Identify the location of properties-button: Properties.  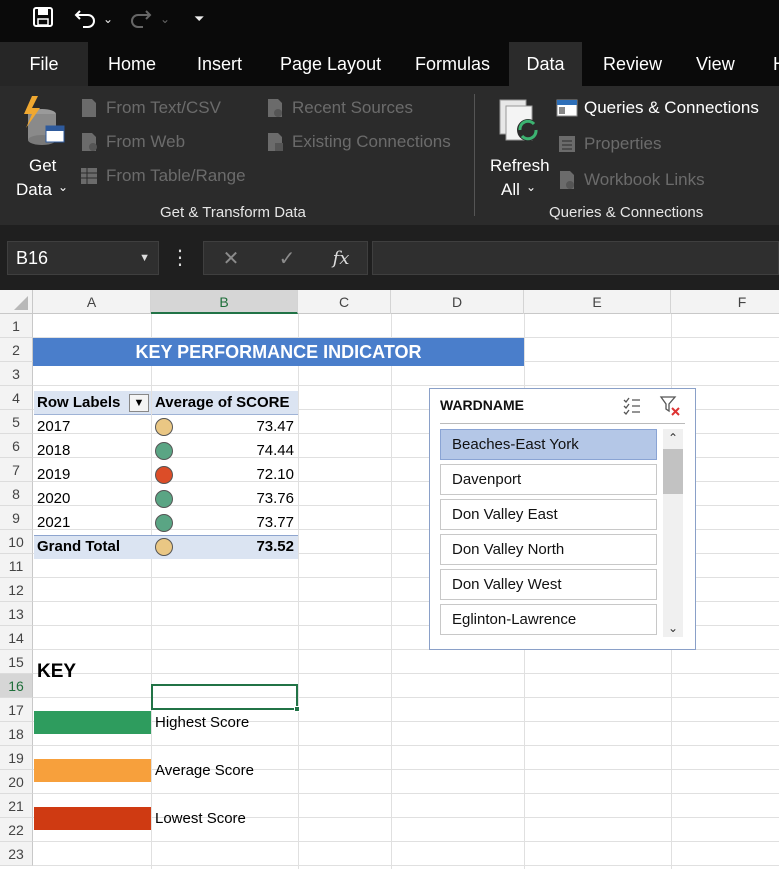
(648, 144).